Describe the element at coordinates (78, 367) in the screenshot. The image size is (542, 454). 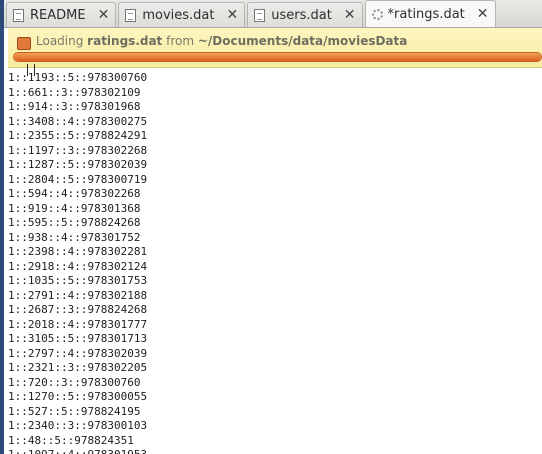
I see `text-line: 1::2321::3::978302205` at that location.